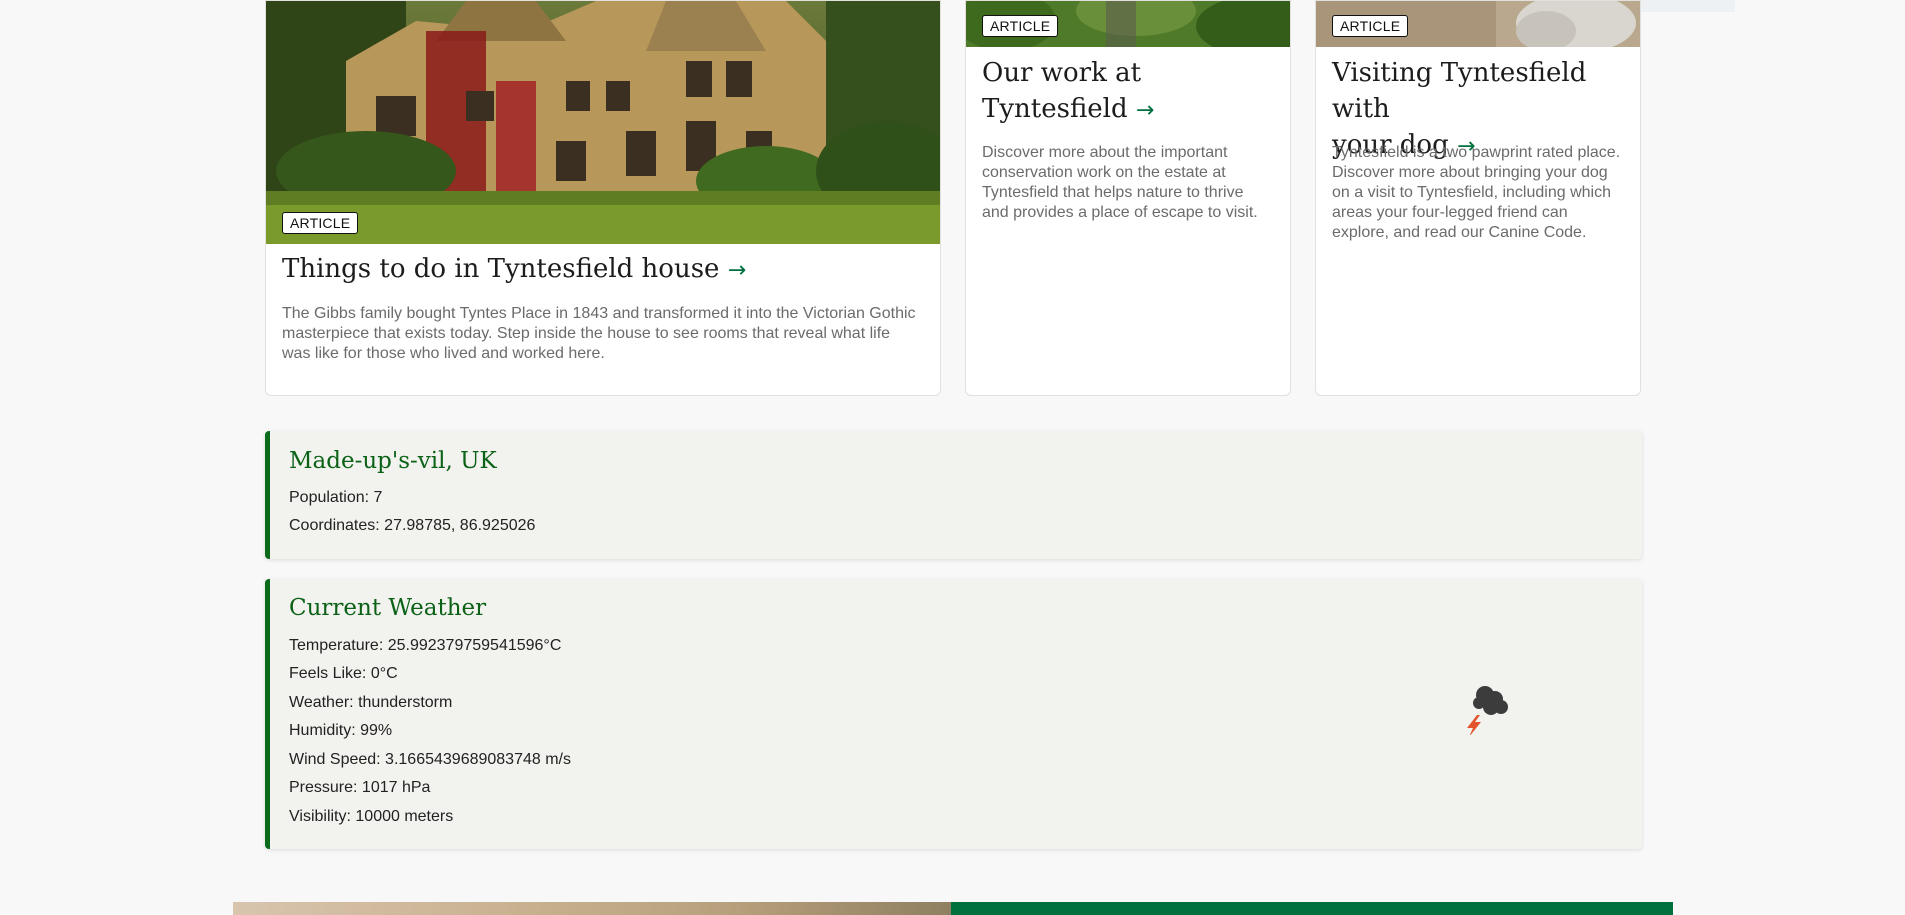 This screenshot has width=1905, height=915. I want to click on card-title-line1: Visiting Tyntesfield with, so click(1459, 91).